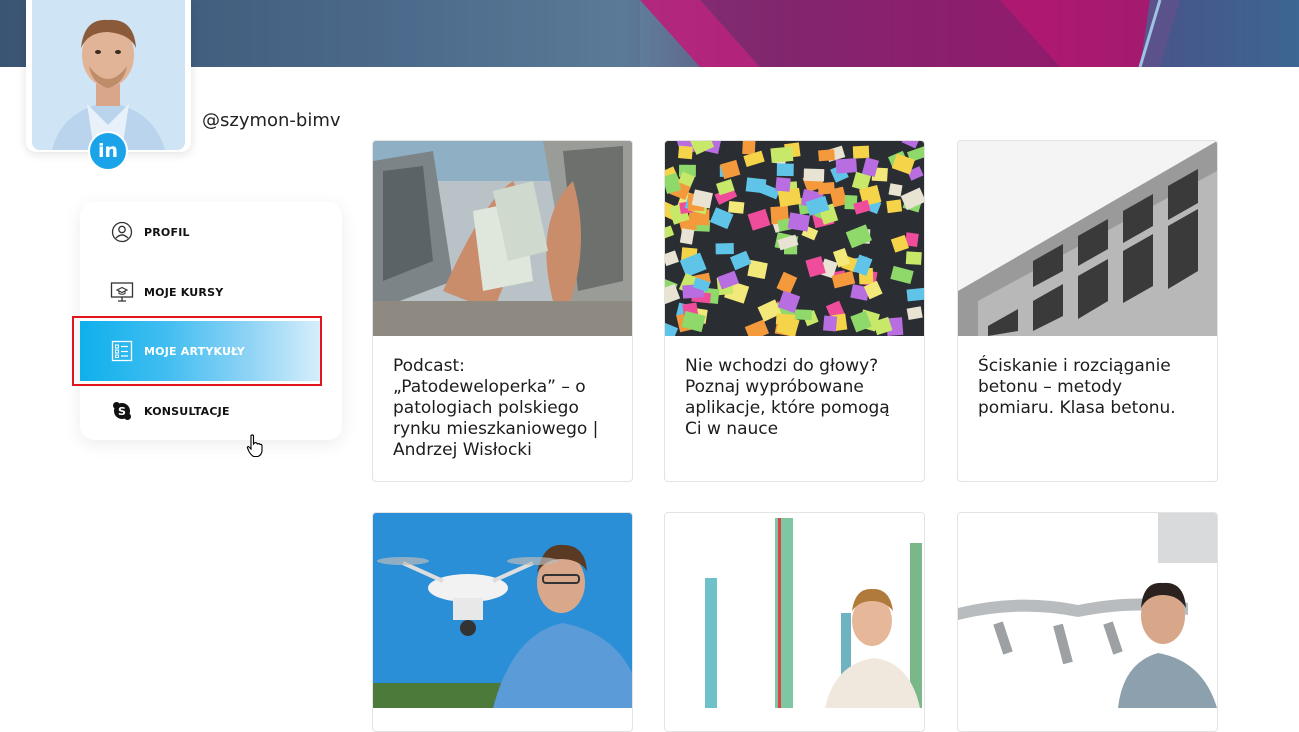 The image size is (1299, 732). I want to click on sidebar-item-label: PROFIL, so click(167, 232).